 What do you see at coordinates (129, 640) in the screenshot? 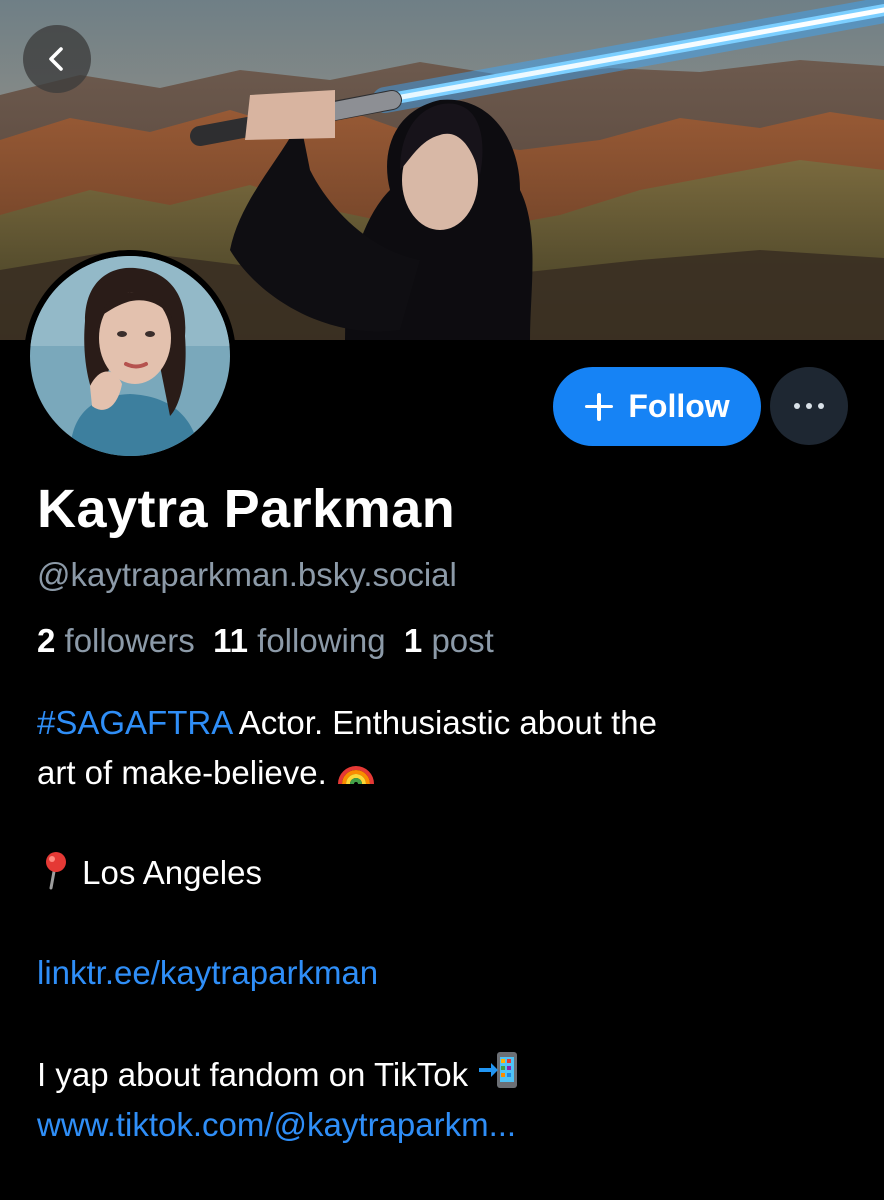
I see `followers-label: followers` at bounding box center [129, 640].